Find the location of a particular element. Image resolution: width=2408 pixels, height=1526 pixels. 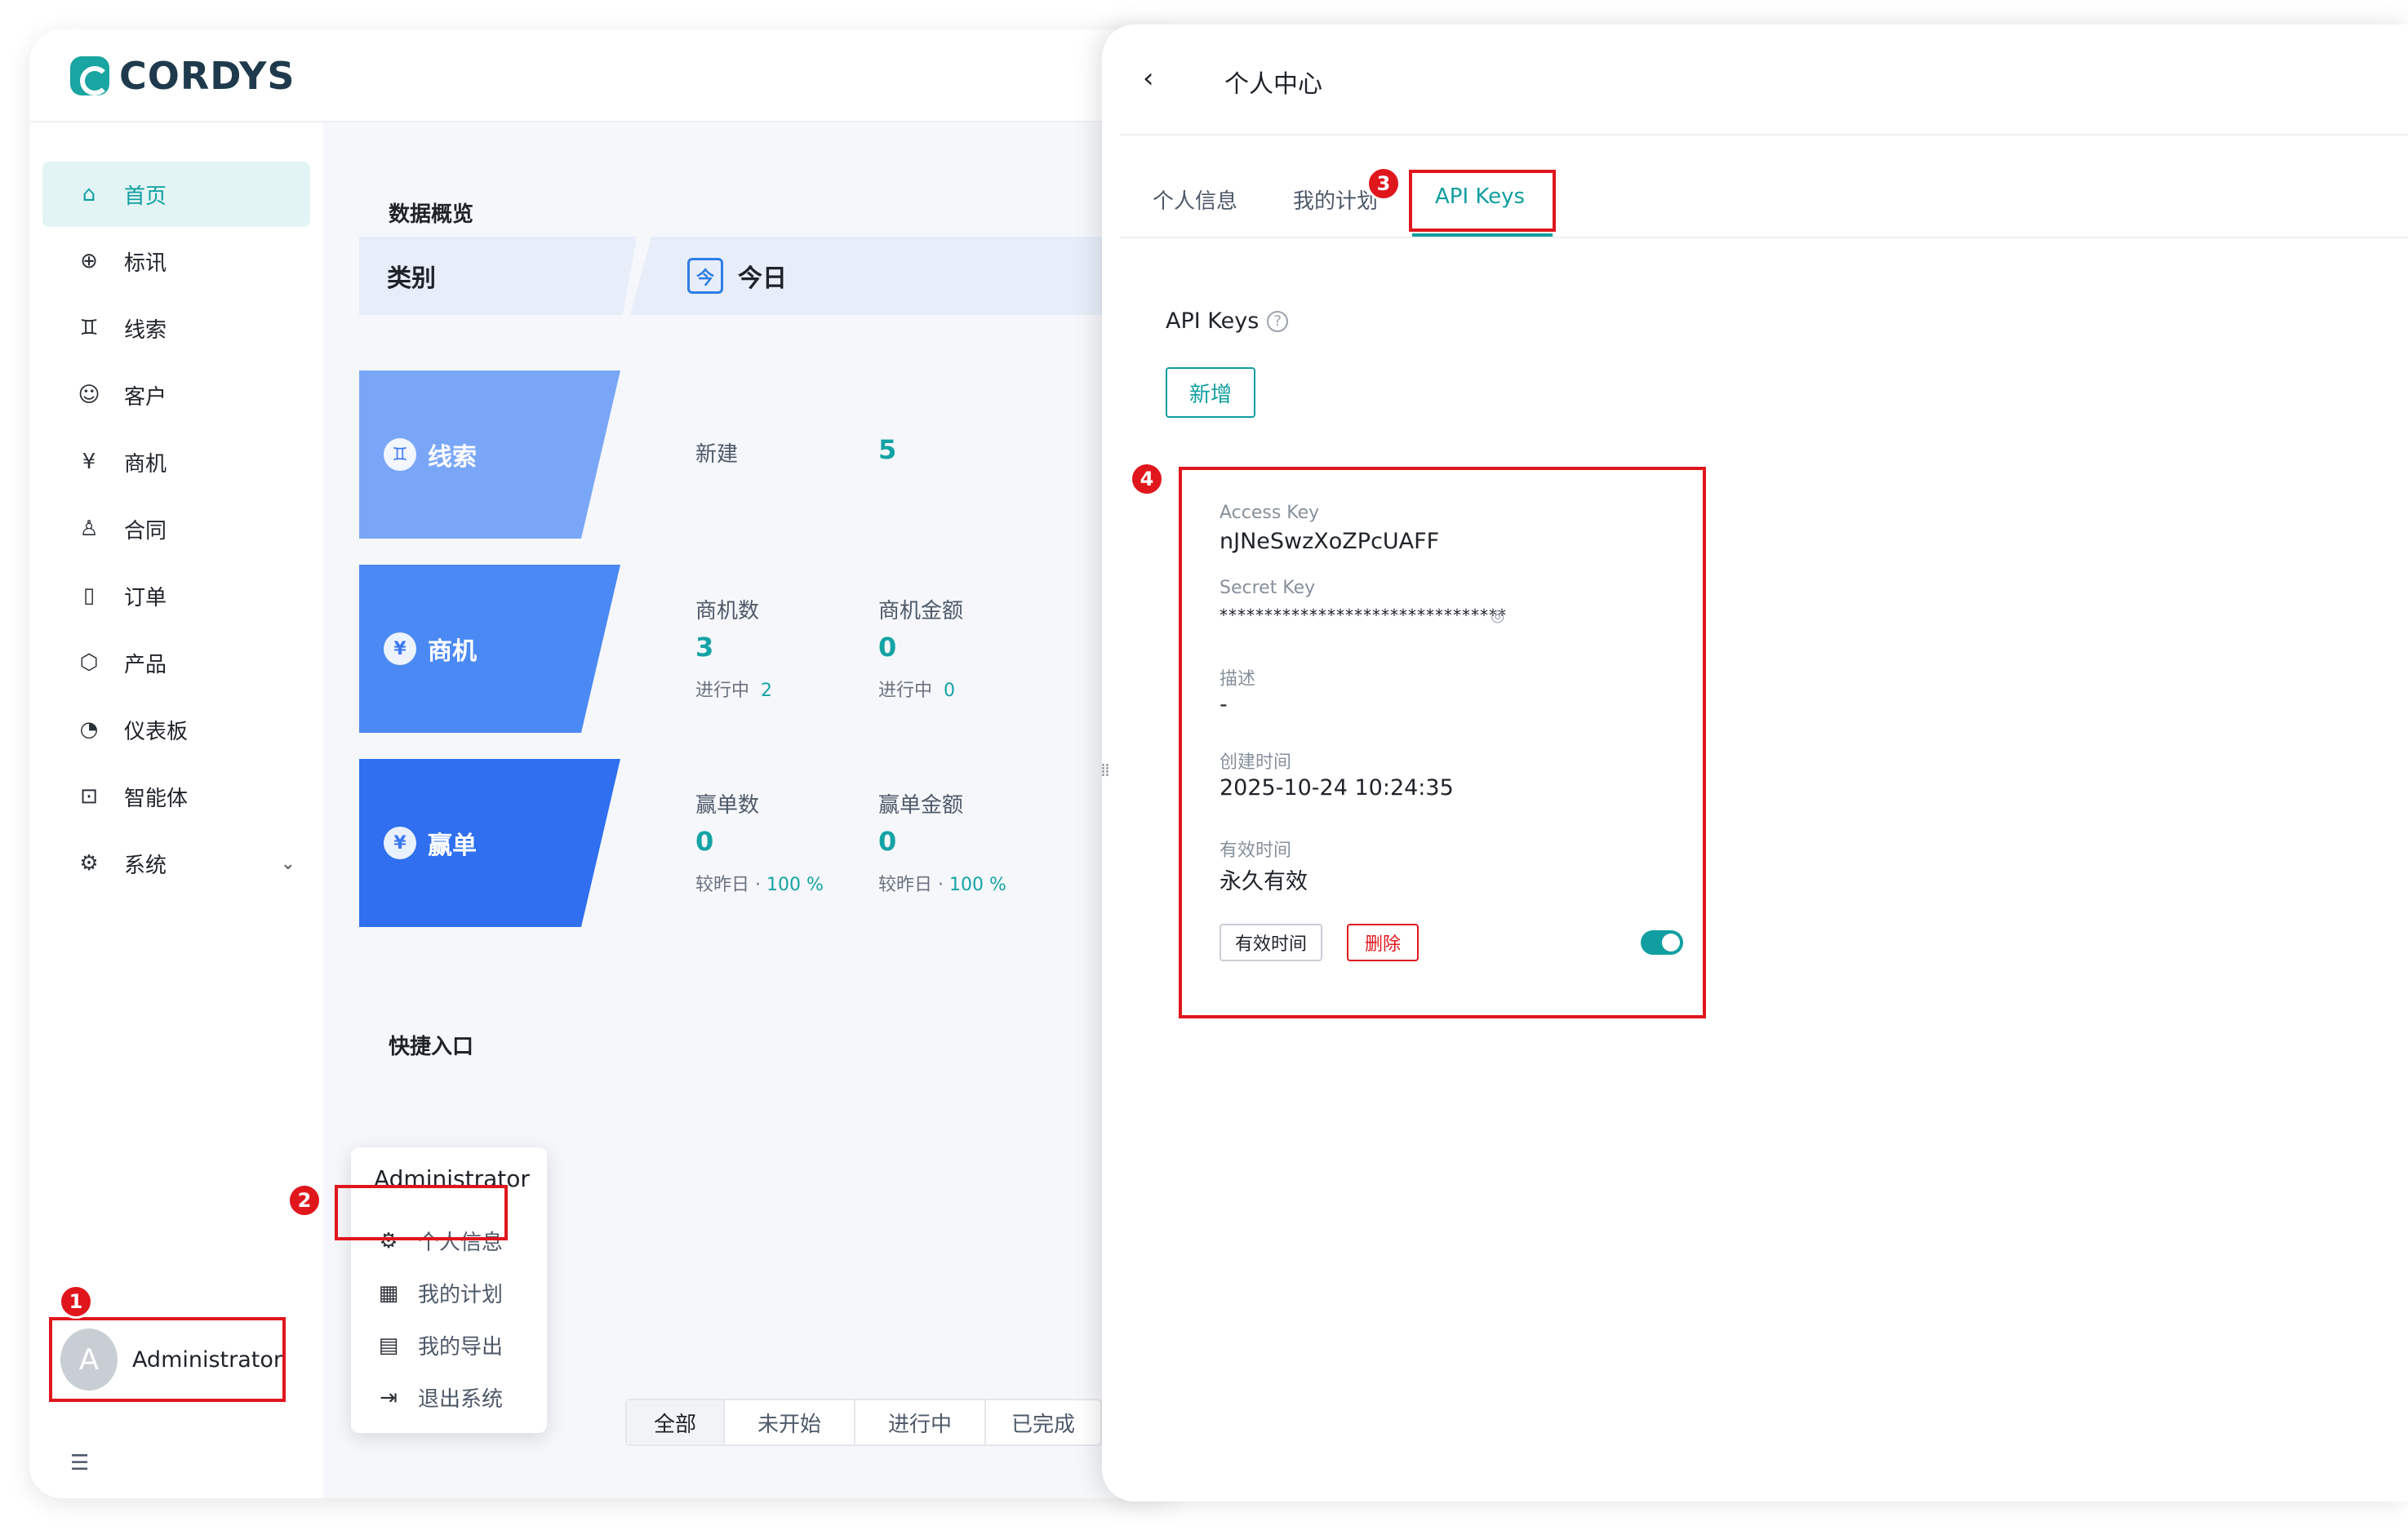

brand-logo: CORDYS is located at coordinates (182, 76).